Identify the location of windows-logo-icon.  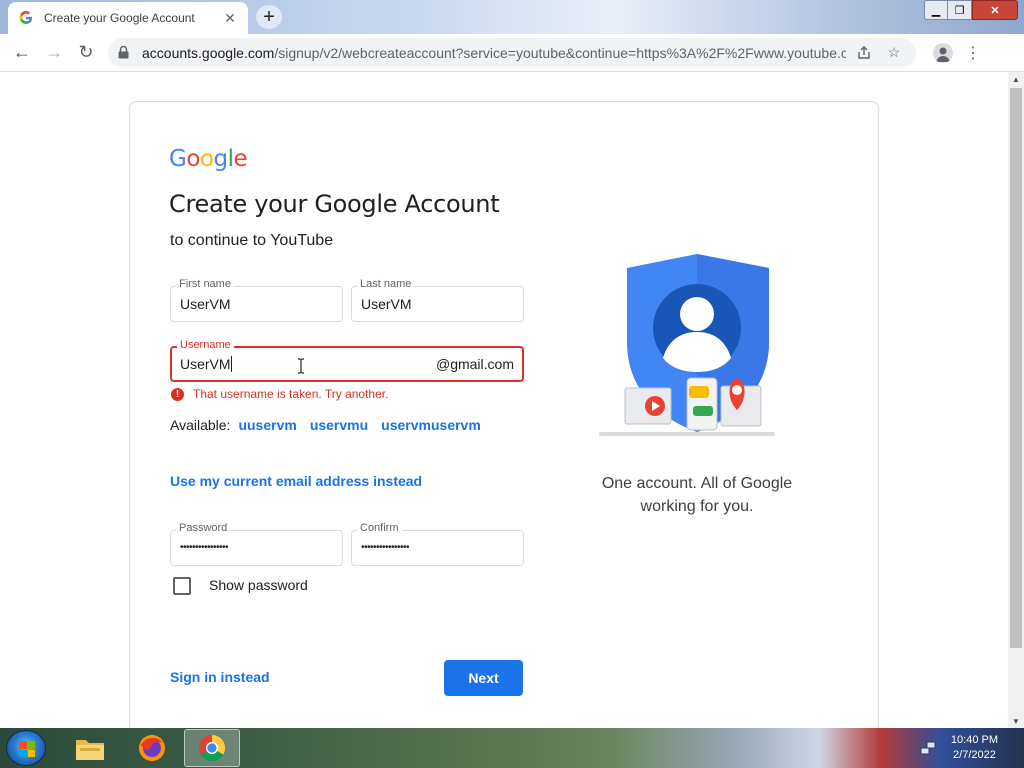
(27, 749).